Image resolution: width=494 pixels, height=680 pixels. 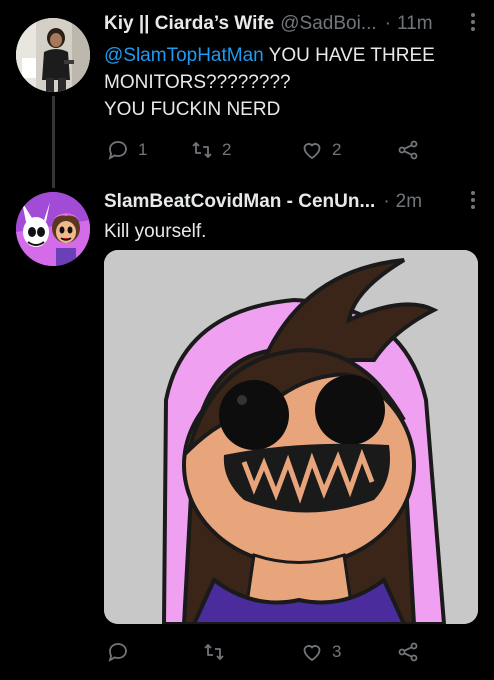 What do you see at coordinates (337, 149) in the screenshot?
I see `like-count: 2` at bounding box center [337, 149].